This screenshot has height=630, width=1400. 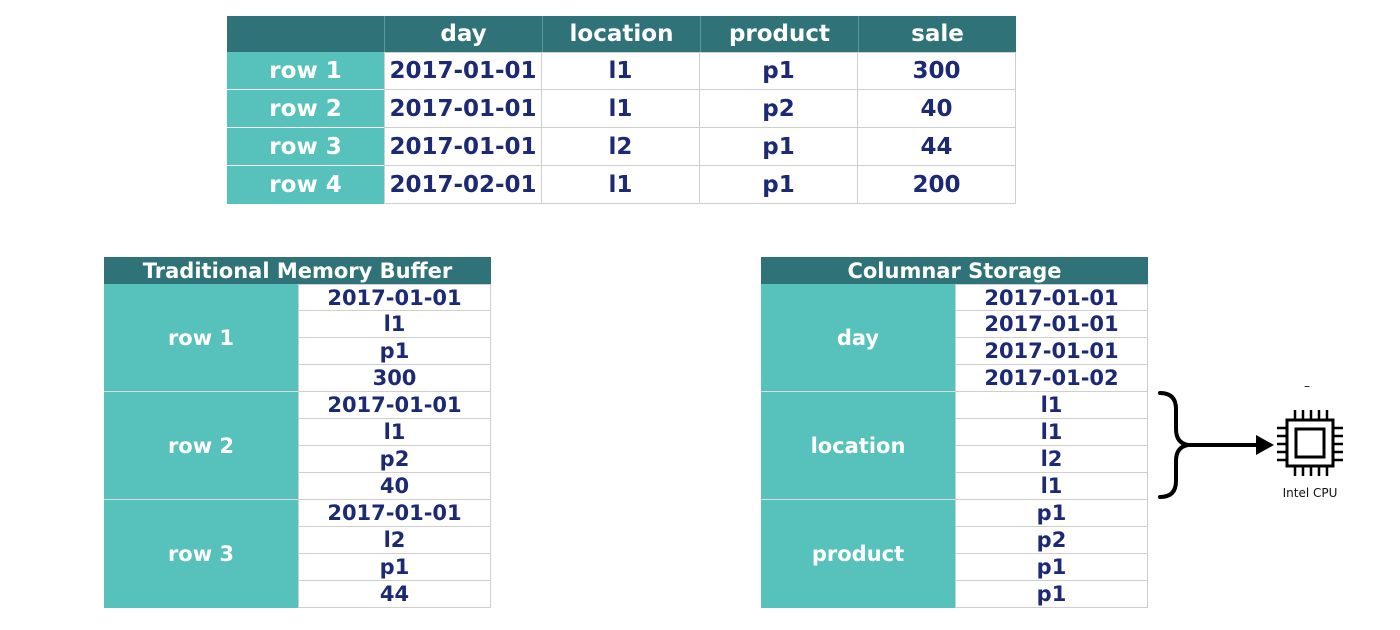 What do you see at coordinates (201, 554) in the screenshot?
I see `row-group-label: row 3` at bounding box center [201, 554].